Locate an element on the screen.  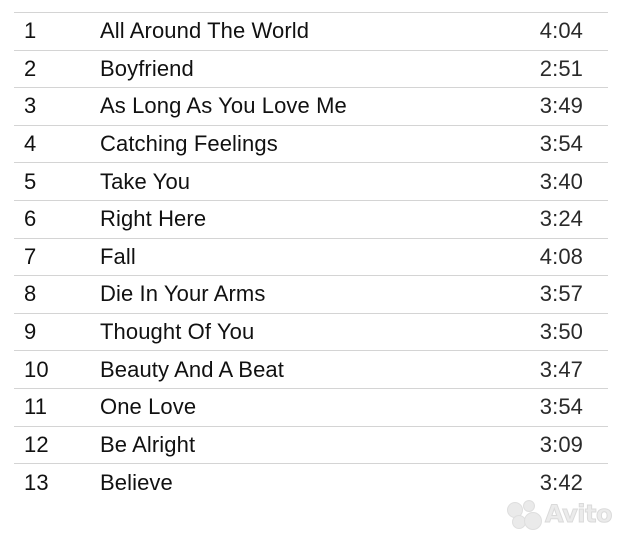
track-duration: 3:40 is located at coordinates (561, 181).